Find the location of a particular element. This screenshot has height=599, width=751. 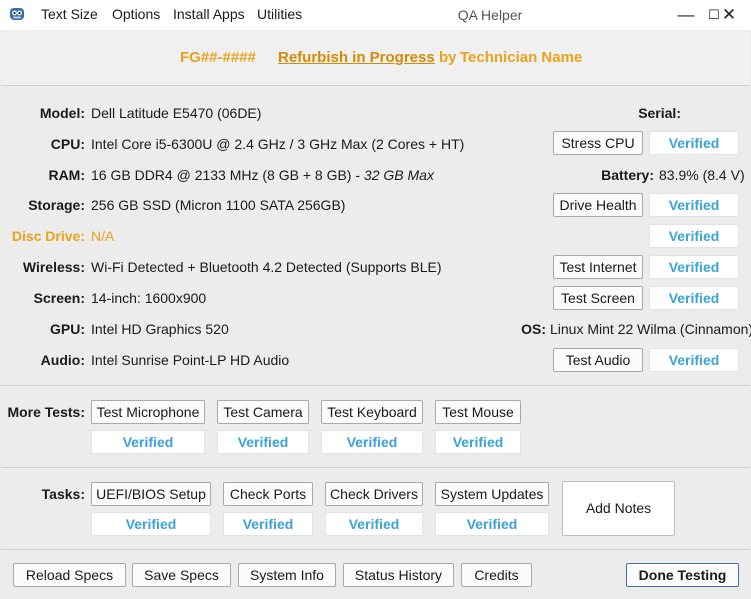

serial-label: Serial: is located at coordinates (659, 113).